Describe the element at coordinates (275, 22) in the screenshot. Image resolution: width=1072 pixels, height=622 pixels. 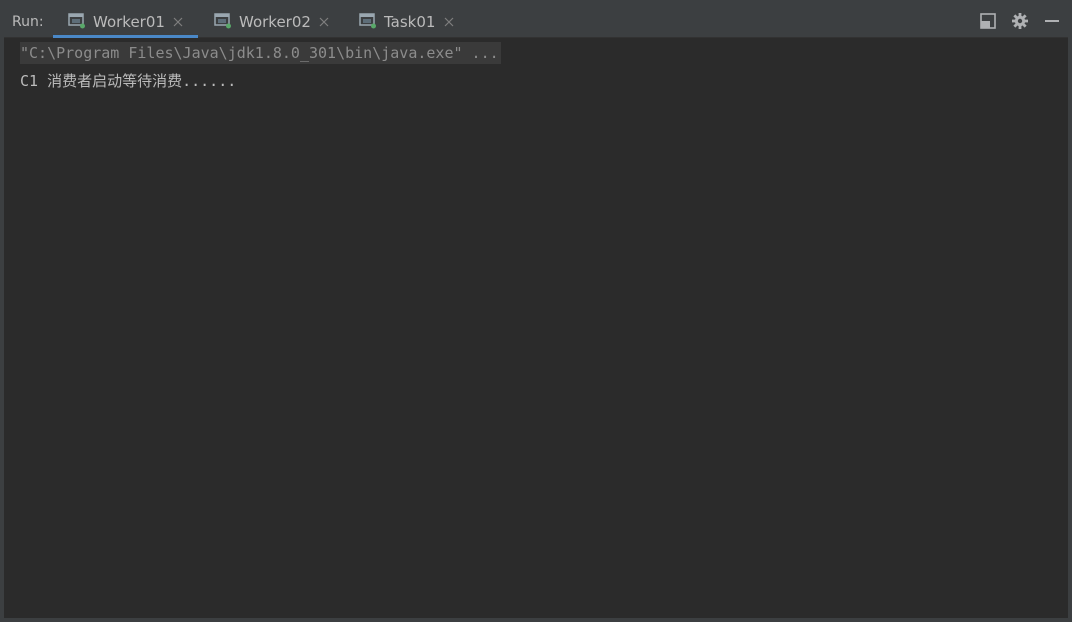
I see `tab-label: Worker02` at that location.